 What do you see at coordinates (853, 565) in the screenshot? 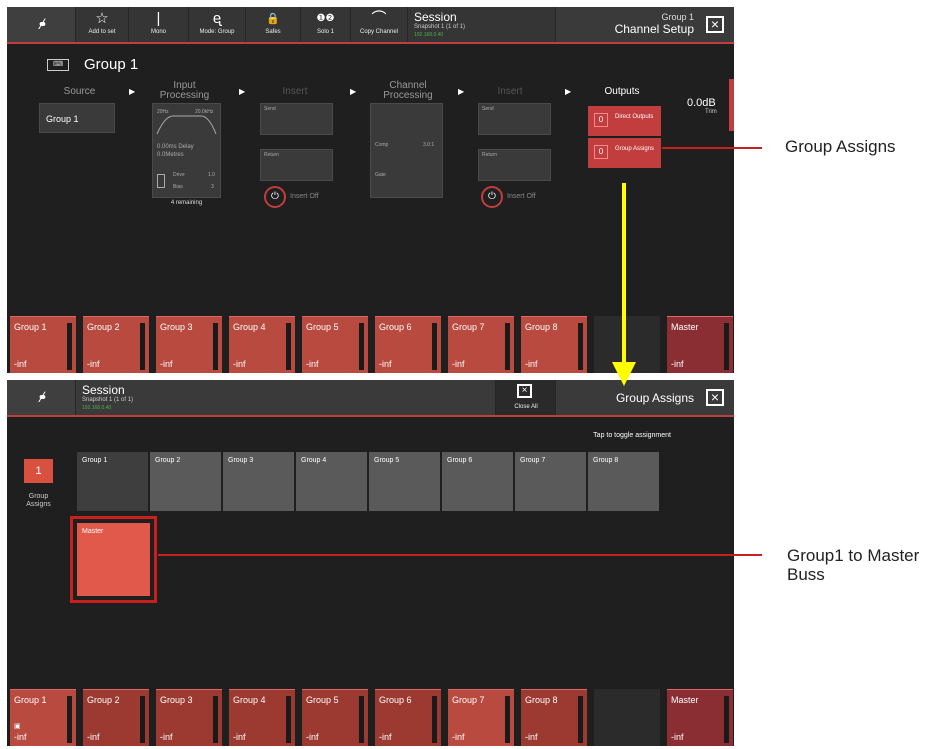
I see `annotation-group-to-master: Group1 to Master Buss` at bounding box center [853, 565].